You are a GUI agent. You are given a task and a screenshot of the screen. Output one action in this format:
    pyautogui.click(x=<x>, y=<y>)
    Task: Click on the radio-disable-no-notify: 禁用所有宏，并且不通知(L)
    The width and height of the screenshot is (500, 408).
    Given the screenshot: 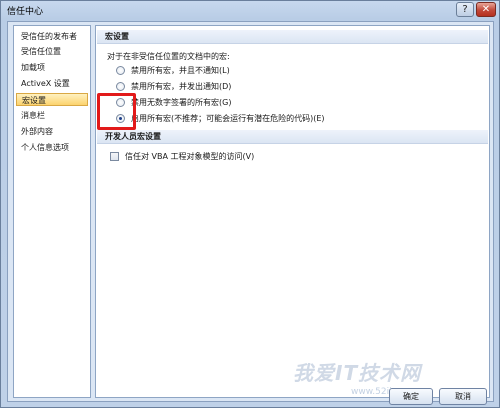 What is the action you would take?
    pyautogui.click(x=173, y=70)
    